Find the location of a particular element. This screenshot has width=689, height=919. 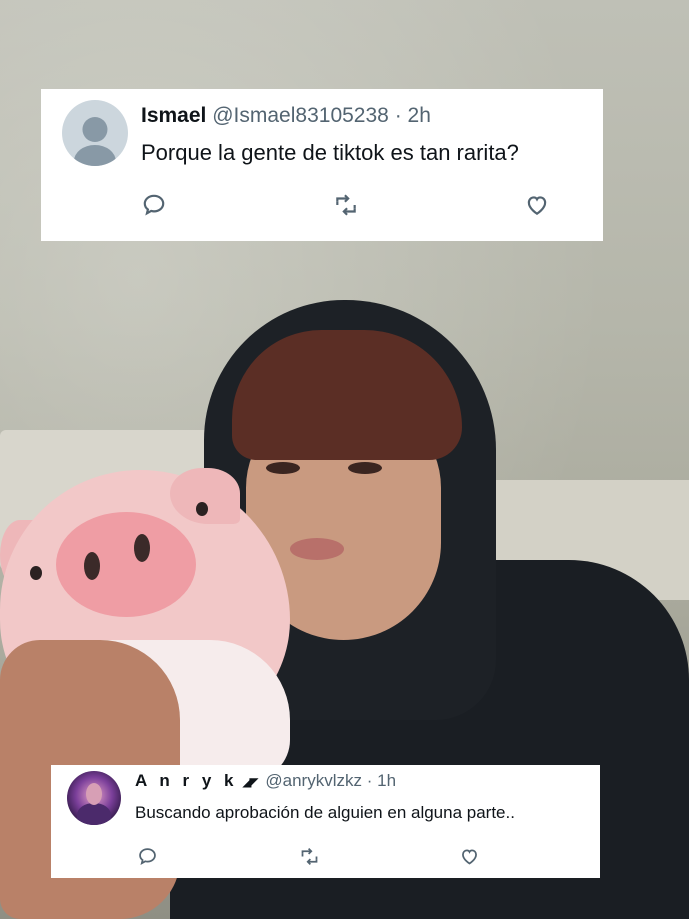

tweet-header: A n r y k ◢◤ @anrykvlzkz · 1h is located at coordinates (265, 781).